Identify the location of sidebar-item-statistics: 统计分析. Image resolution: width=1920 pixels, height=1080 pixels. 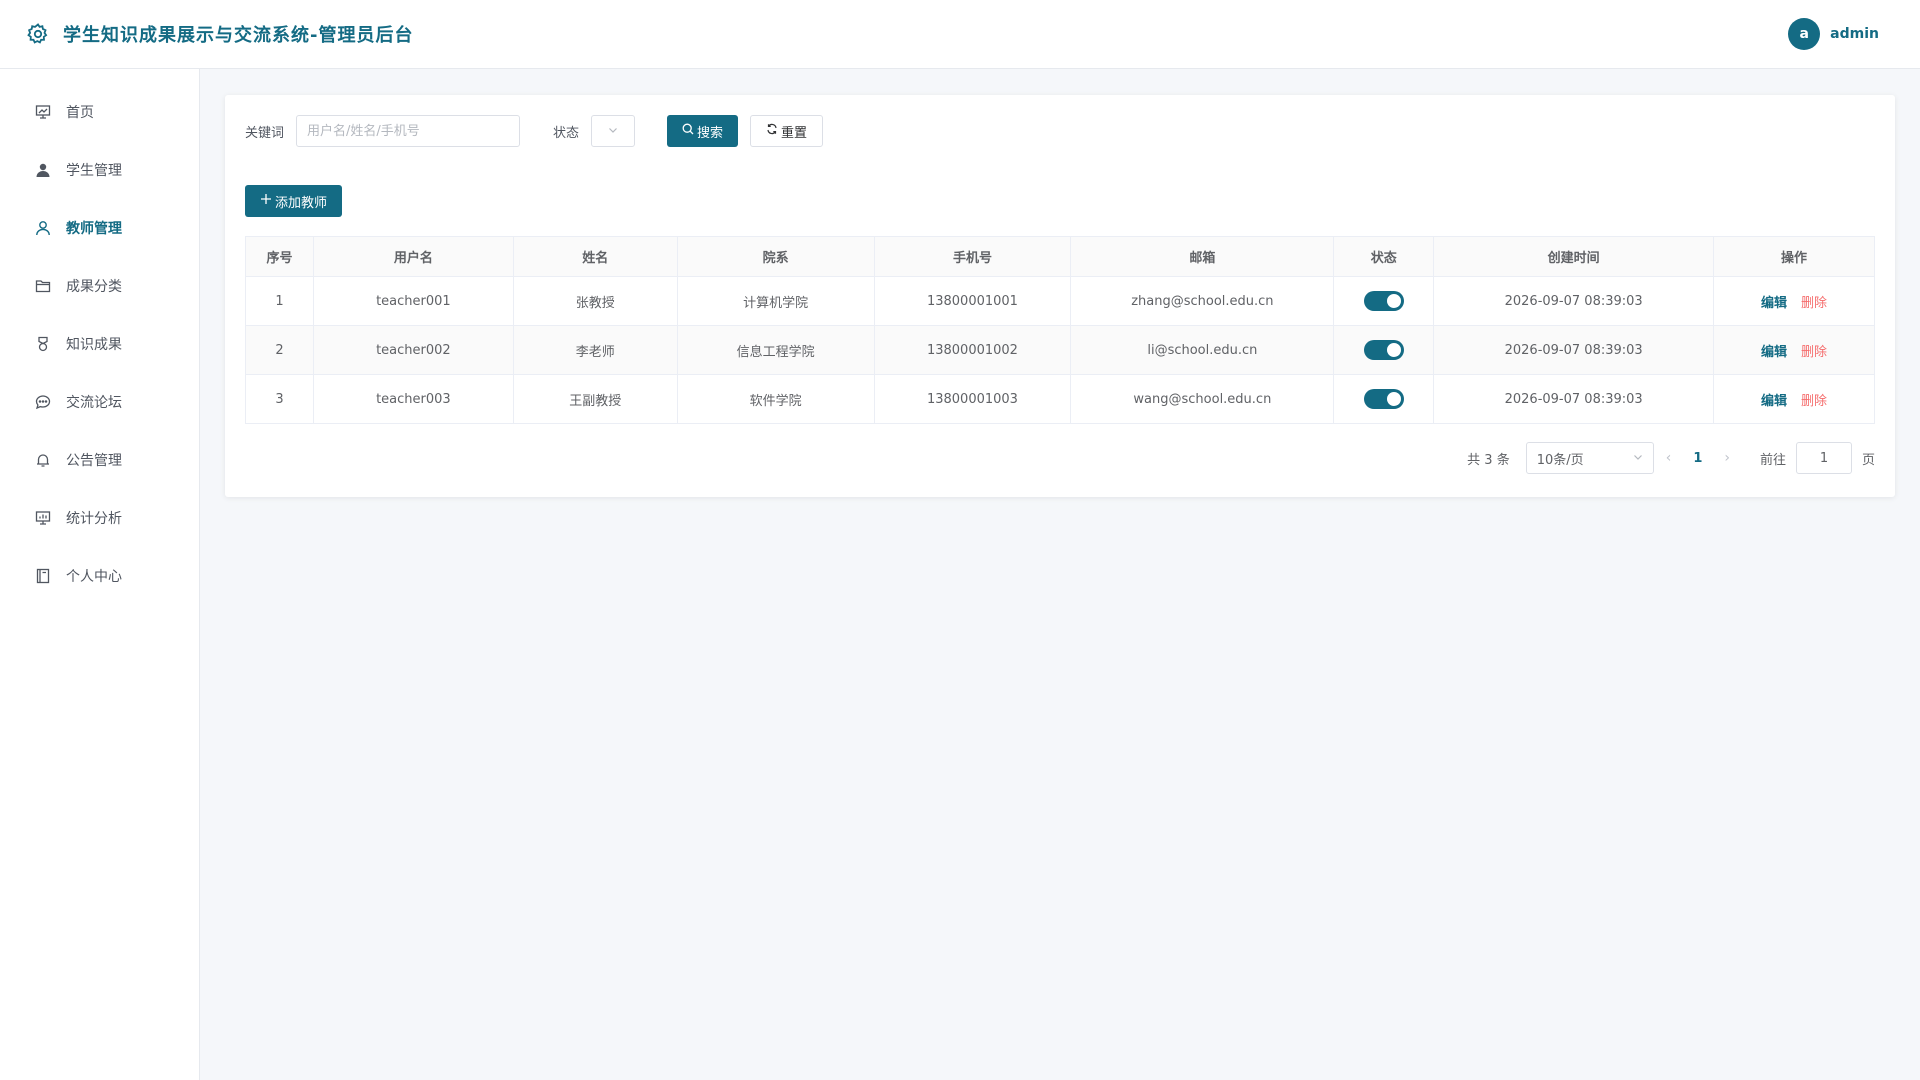
(99, 518).